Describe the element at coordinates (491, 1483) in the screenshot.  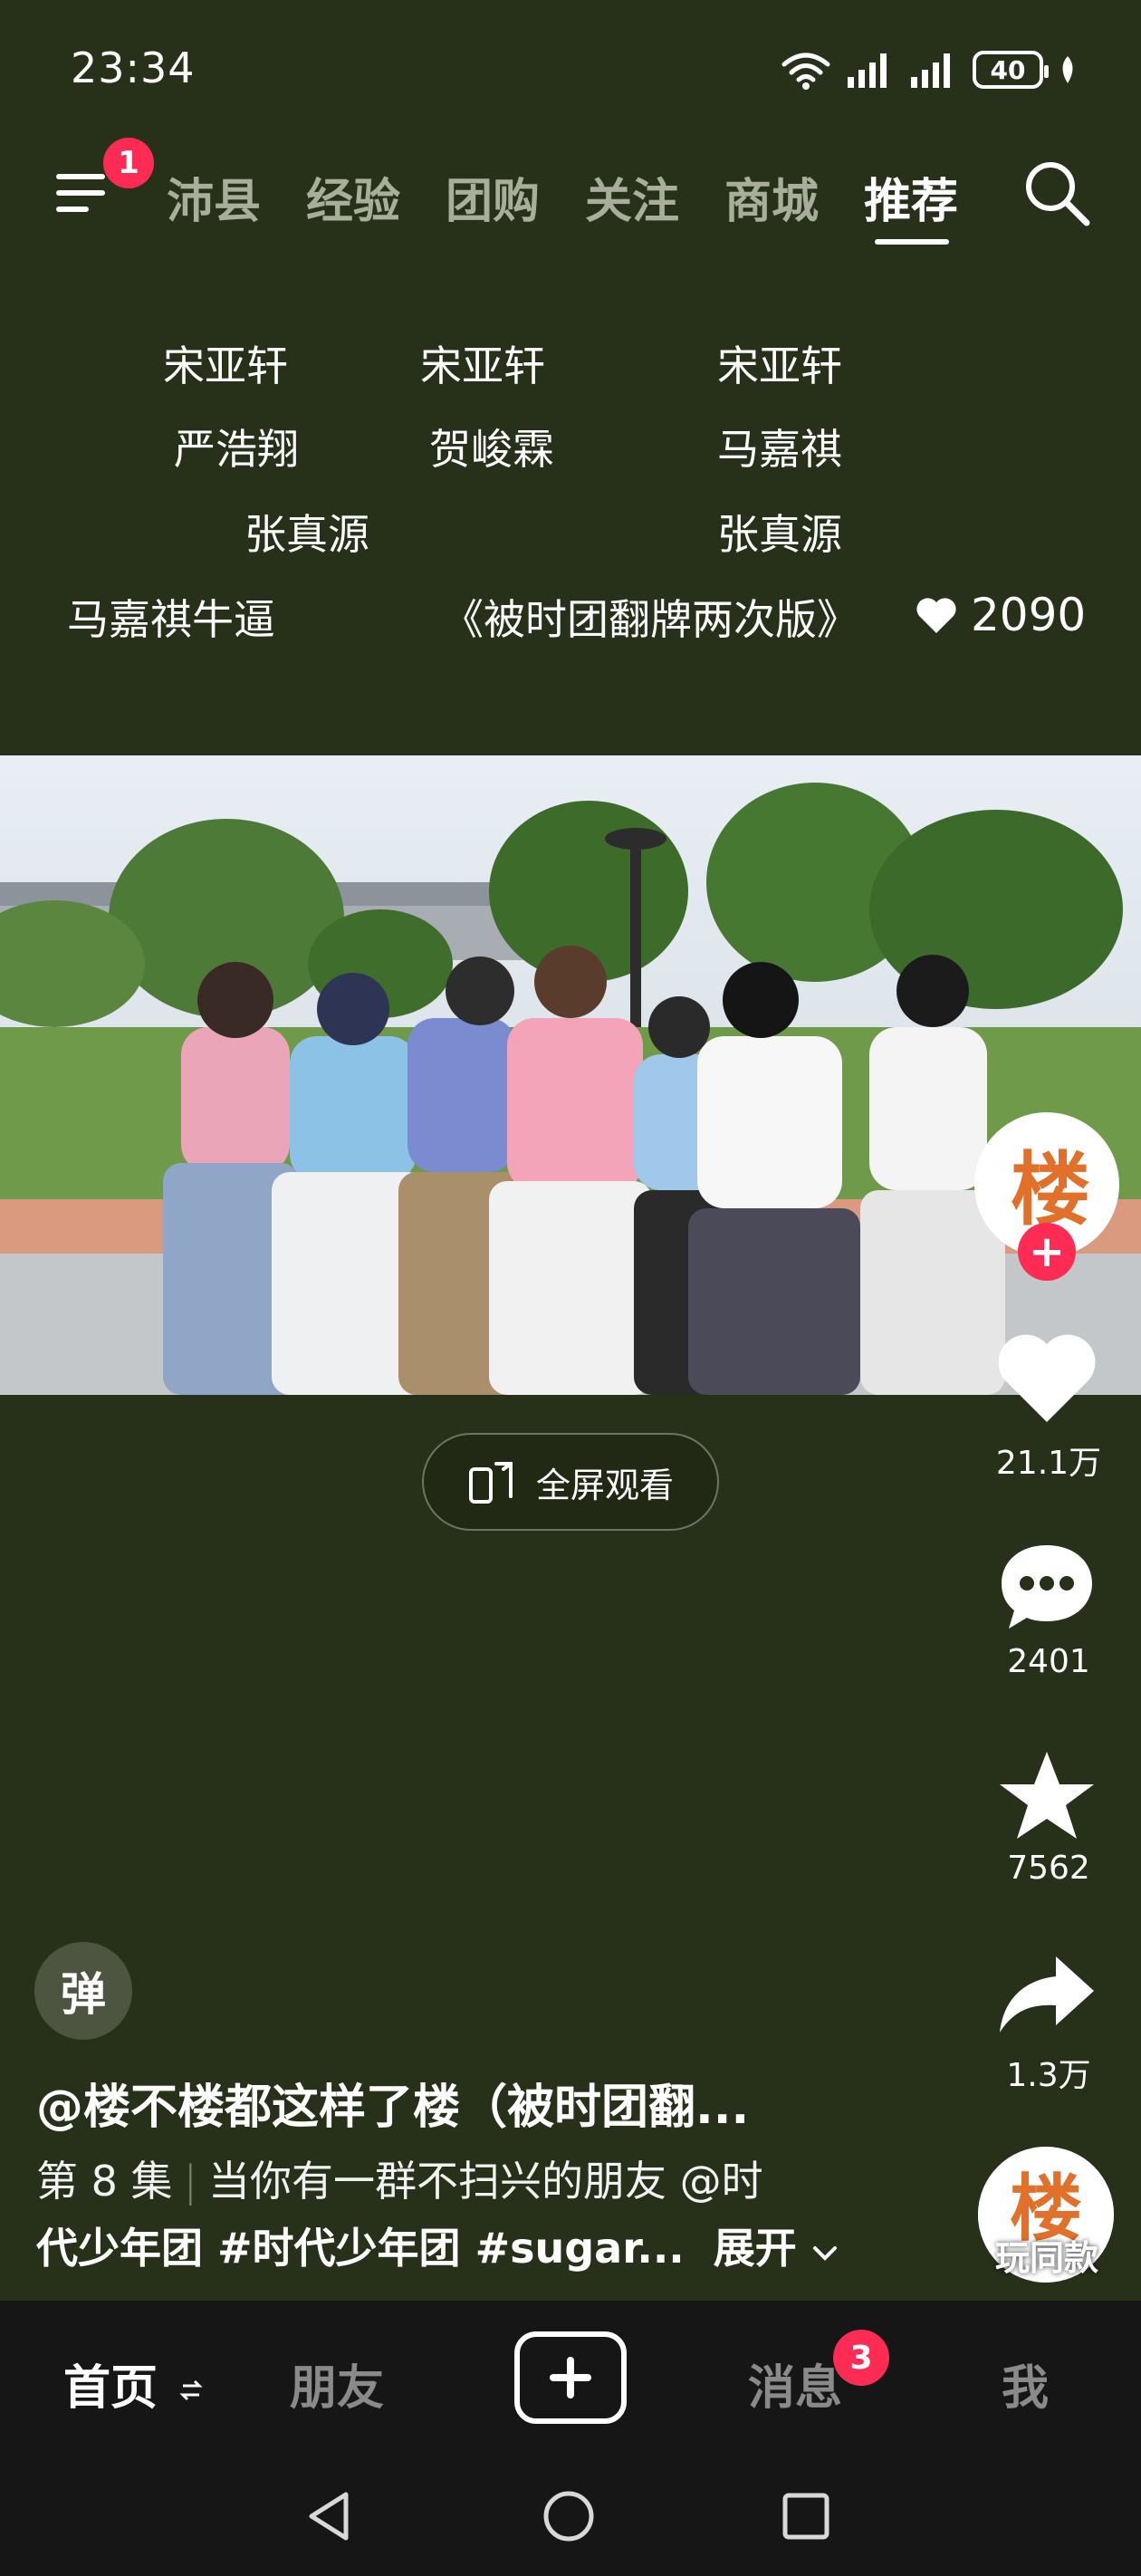
I see `fullscreen-icon` at that location.